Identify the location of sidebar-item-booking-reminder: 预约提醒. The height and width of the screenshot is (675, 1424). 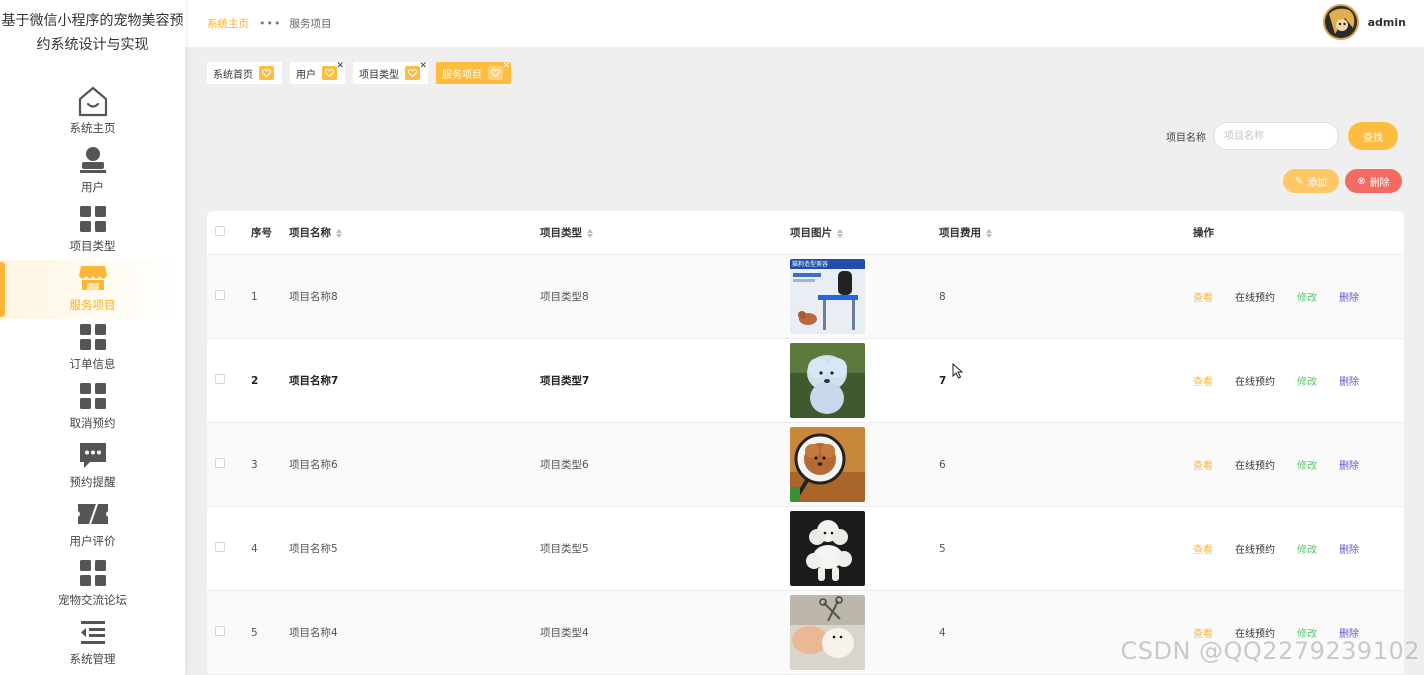
(92, 466).